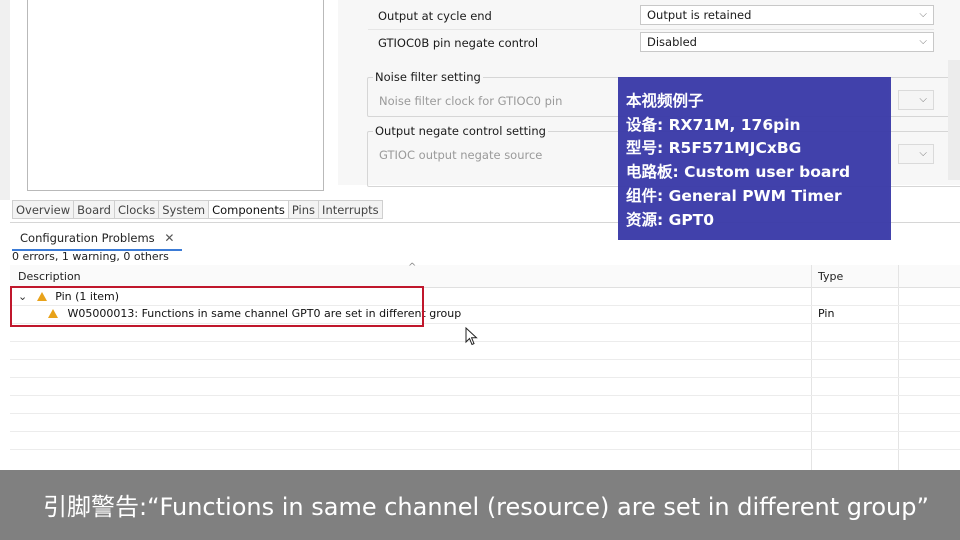  What do you see at coordinates (217, 306) in the screenshot?
I see `highlight-box` at bounding box center [217, 306].